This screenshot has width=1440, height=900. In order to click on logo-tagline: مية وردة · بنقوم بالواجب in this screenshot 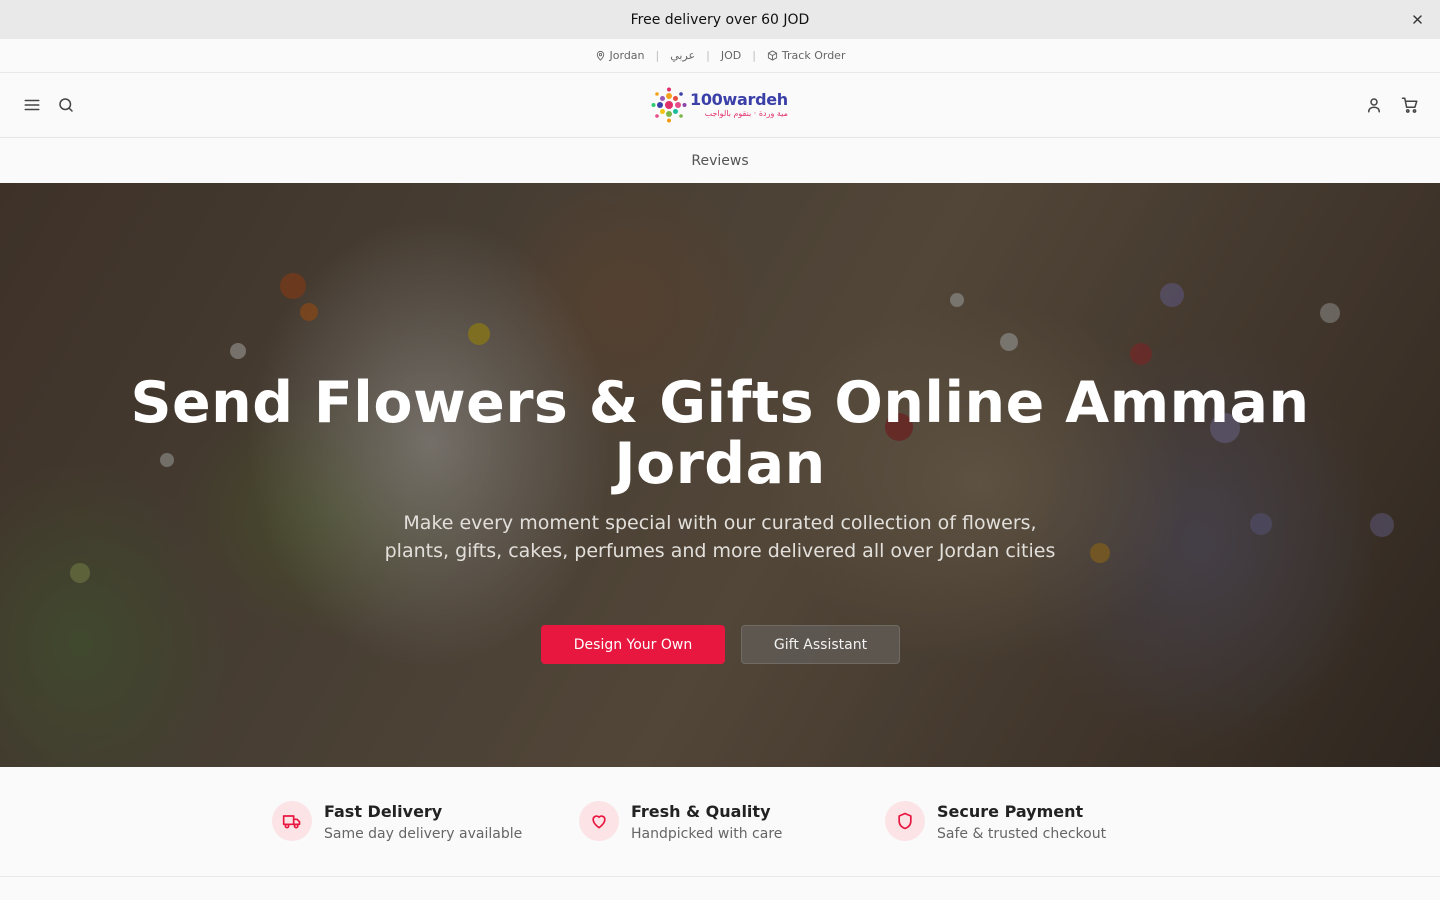, I will do `click(746, 113)`.